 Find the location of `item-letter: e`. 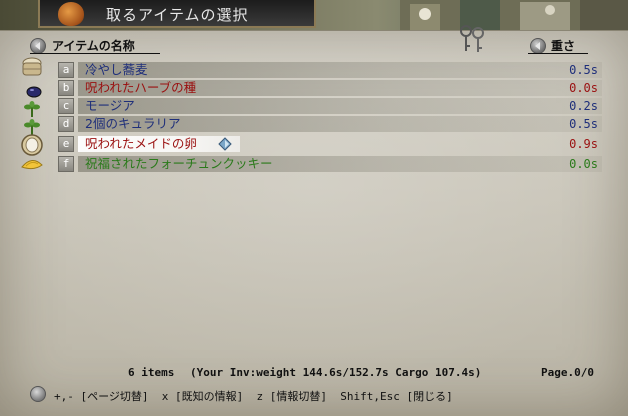

item-letter: e is located at coordinates (66, 144).